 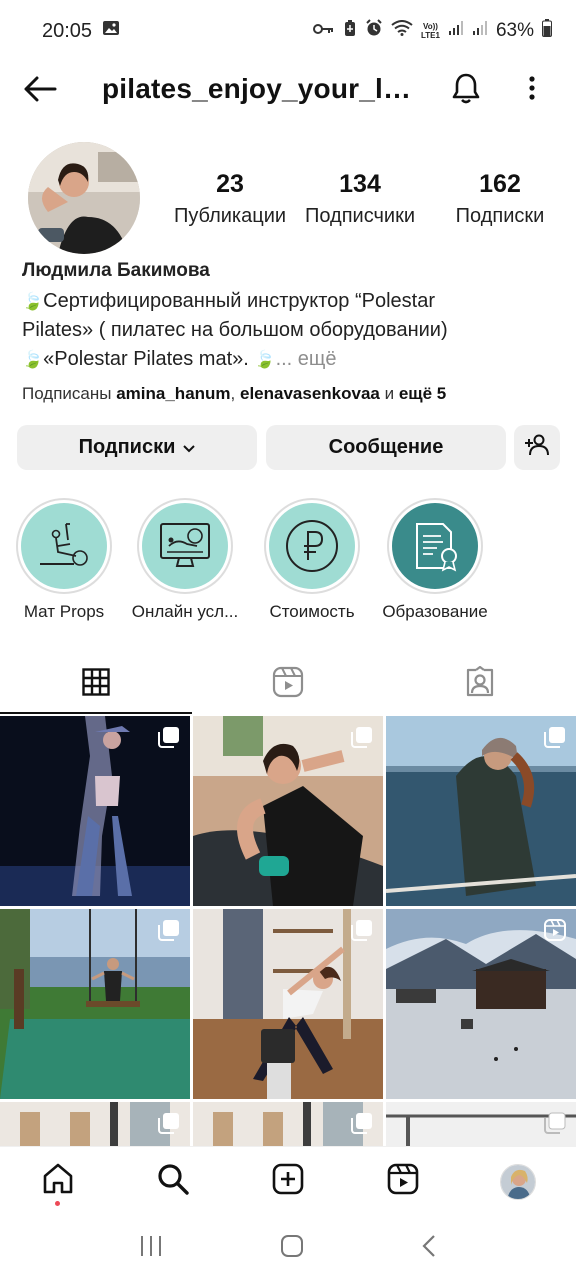 I want to click on nav-home, so click(x=57, y=1181).